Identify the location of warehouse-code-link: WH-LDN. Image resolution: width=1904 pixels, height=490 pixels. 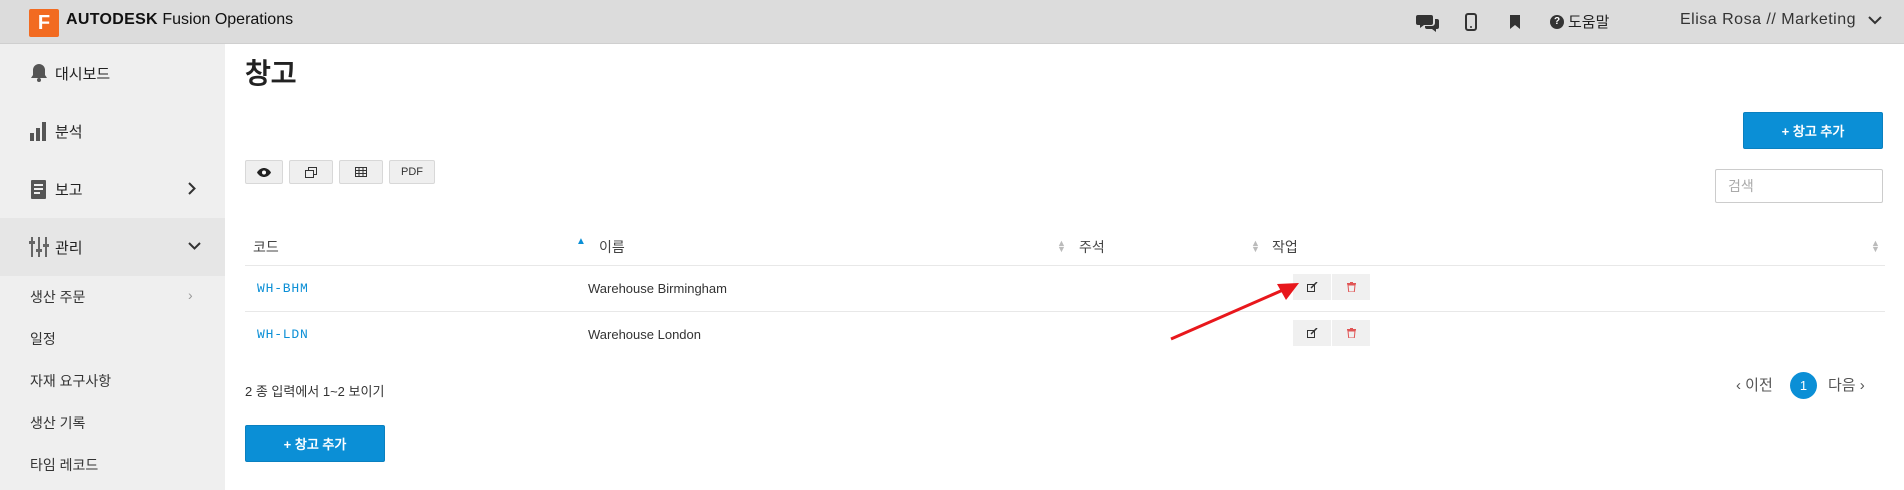
(283, 334).